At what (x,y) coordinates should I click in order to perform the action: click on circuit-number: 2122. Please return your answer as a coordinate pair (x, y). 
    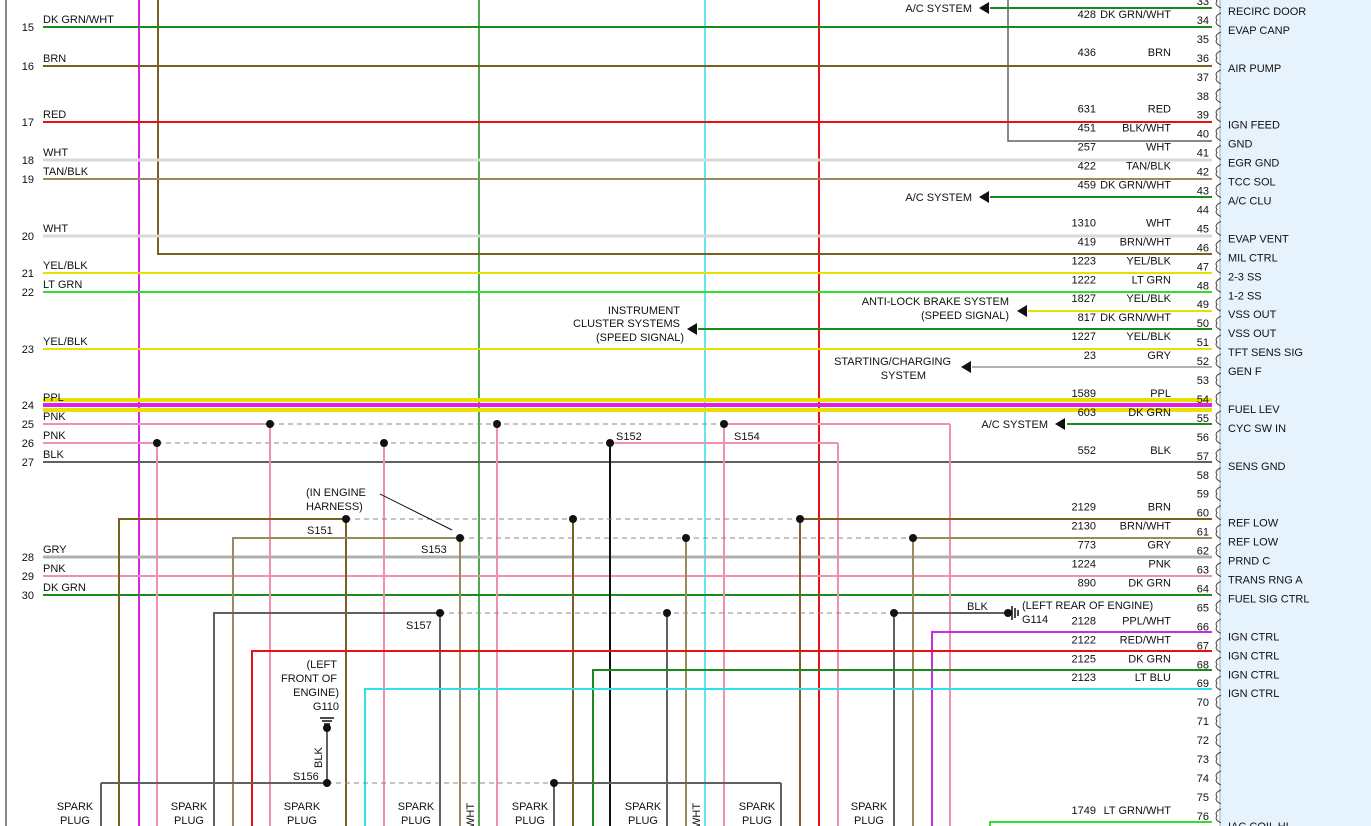
    Looking at the image, I should click on (1084, 640).